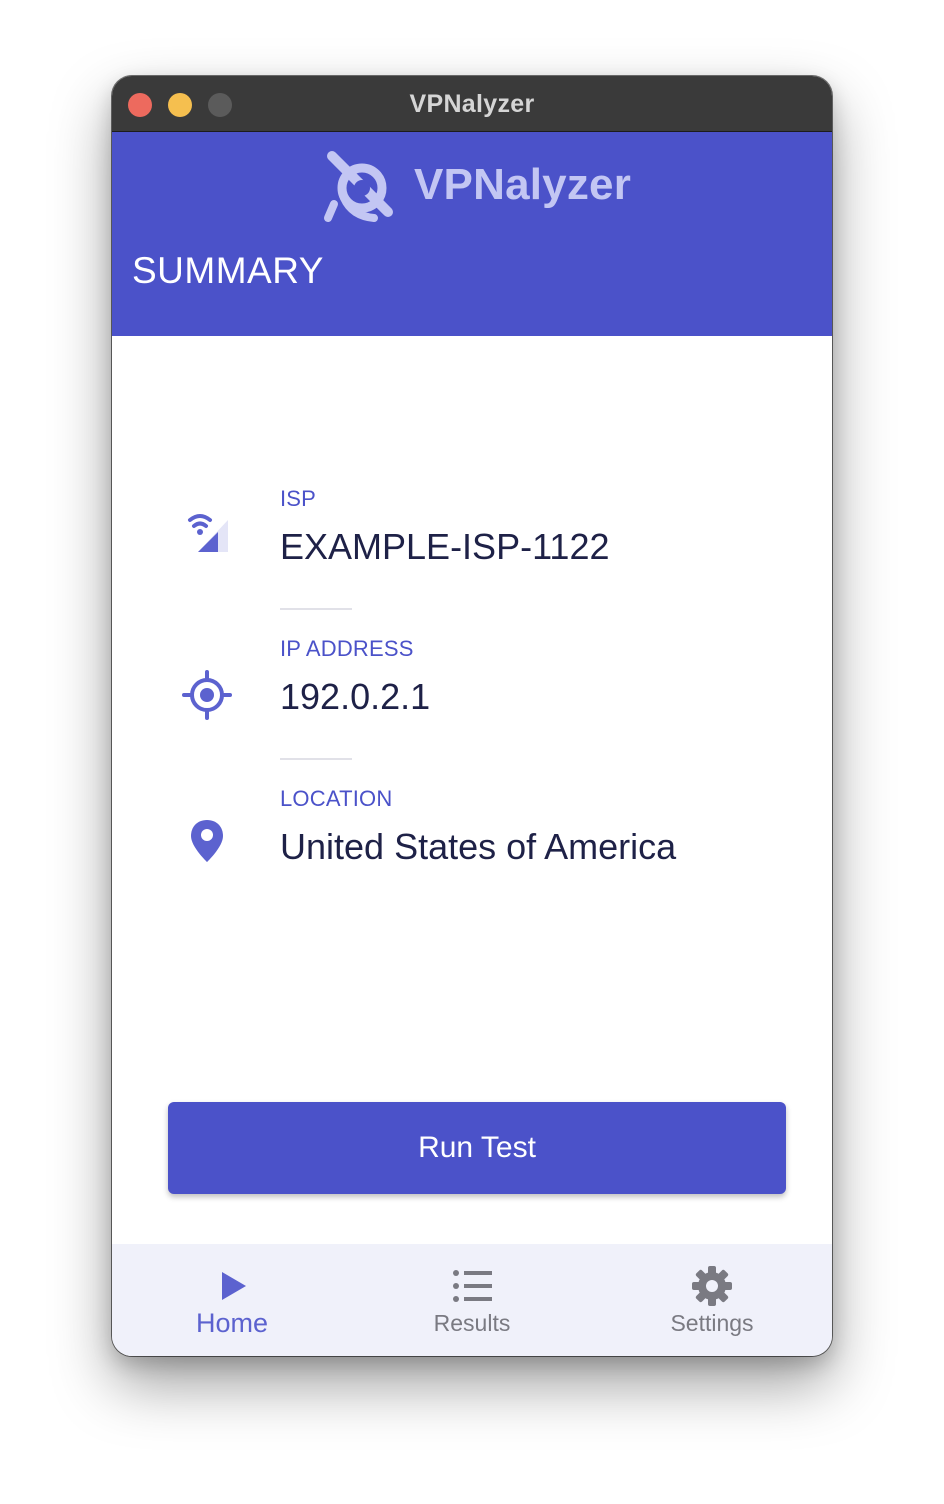  Describe the element at coordinates (472, 691) in the screenshot. I see `ip-address-row: IP ADDRESS 192.0.2.1` at that location.